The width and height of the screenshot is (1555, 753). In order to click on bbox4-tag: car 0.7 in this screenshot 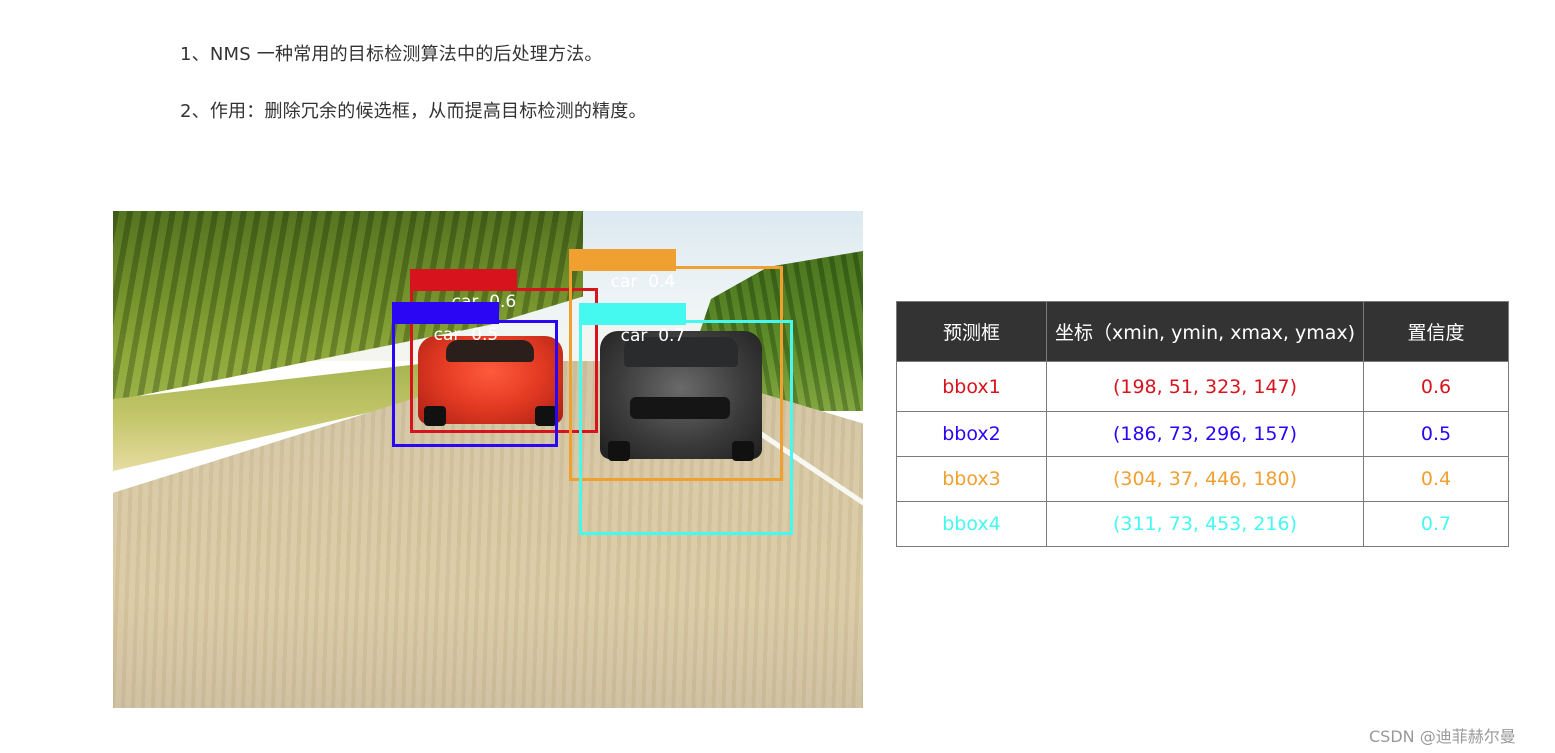, I will do `click(632, 324)`.